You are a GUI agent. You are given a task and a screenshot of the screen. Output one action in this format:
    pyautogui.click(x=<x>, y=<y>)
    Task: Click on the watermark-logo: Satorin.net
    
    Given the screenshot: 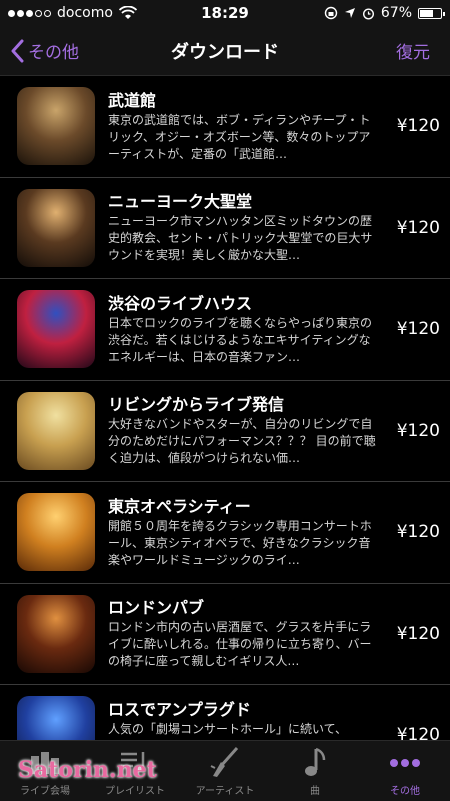 What is the action you would take?
    pyautogui.click(x=87, y=770)
    